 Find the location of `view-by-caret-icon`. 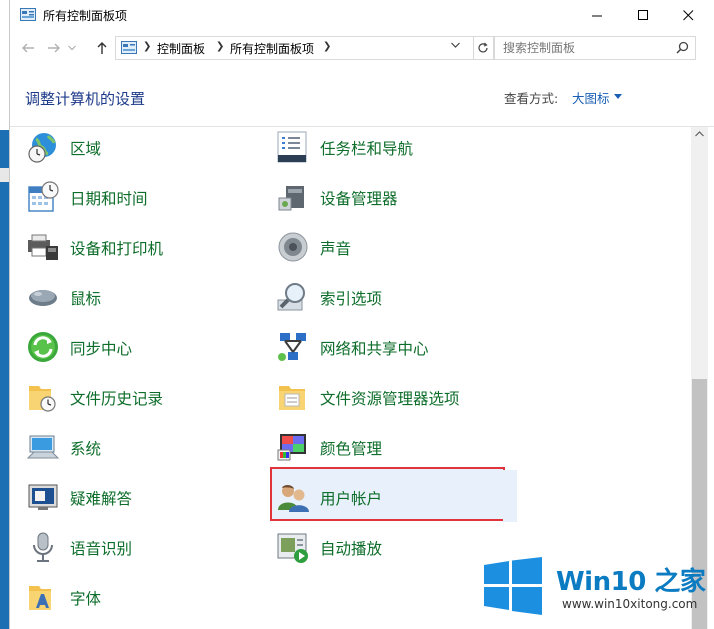

view-by-caret-icon is located at coordinates (618, 96).